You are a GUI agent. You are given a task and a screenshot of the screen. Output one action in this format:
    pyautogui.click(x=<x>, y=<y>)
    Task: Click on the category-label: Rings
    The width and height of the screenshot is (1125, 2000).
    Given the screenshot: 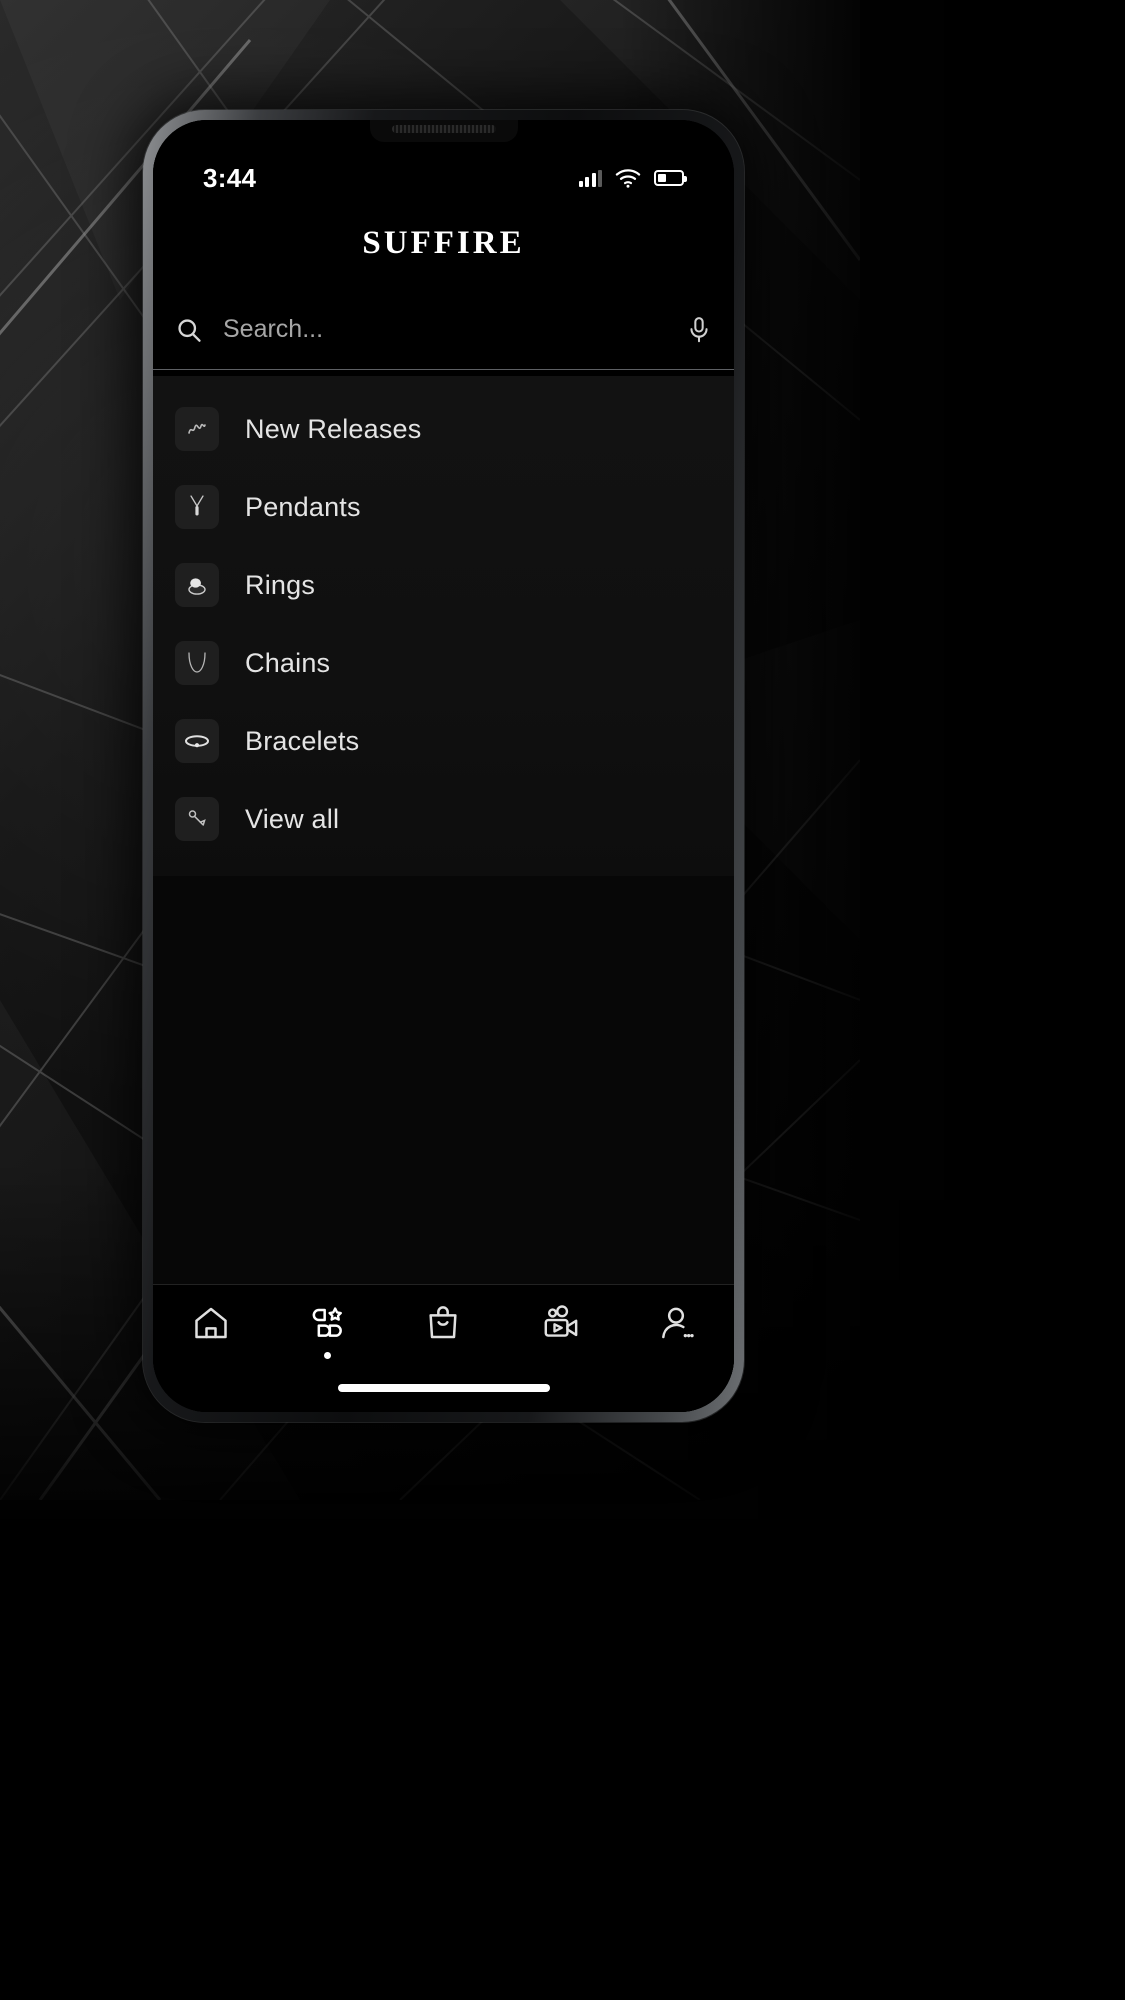 What is the action you would take?
    pyautogui.click(x=280, y=584)
    